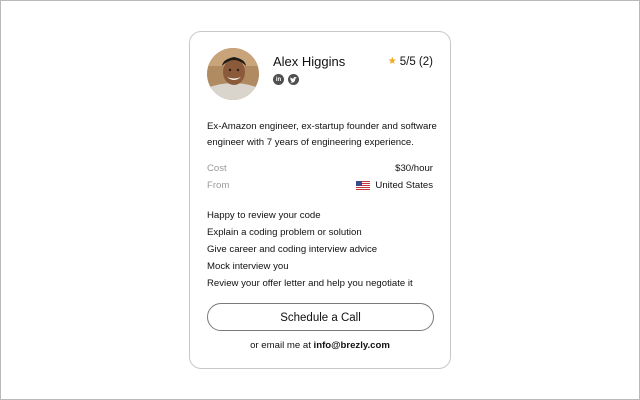 The width and height of the screenshot is (640, 400). What do you see at coordinates (218, 185) in the screenshot?
I see `location-label: From` at bounding box center [218, 185].